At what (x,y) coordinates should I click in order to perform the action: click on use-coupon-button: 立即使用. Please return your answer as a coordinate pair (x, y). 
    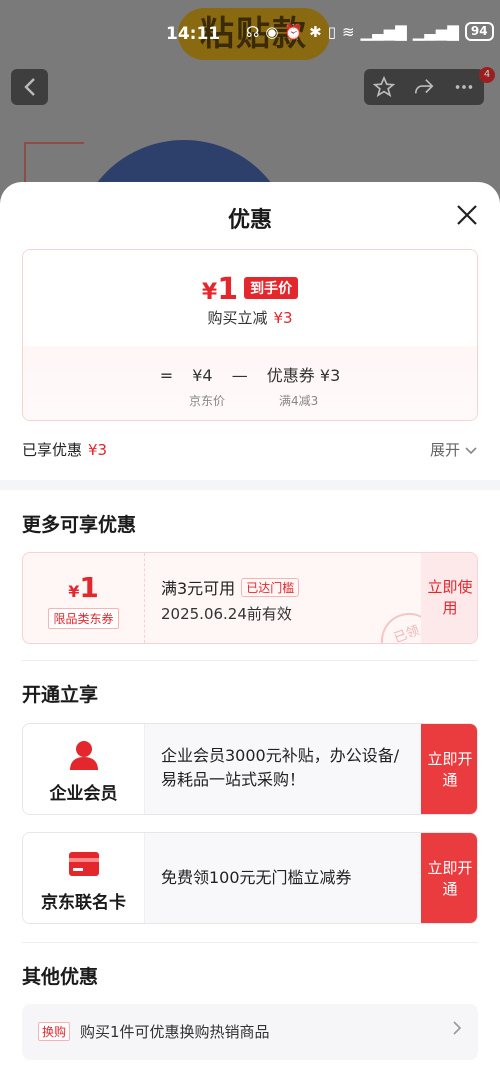
    Looking at the image, I should click on (449, 598).